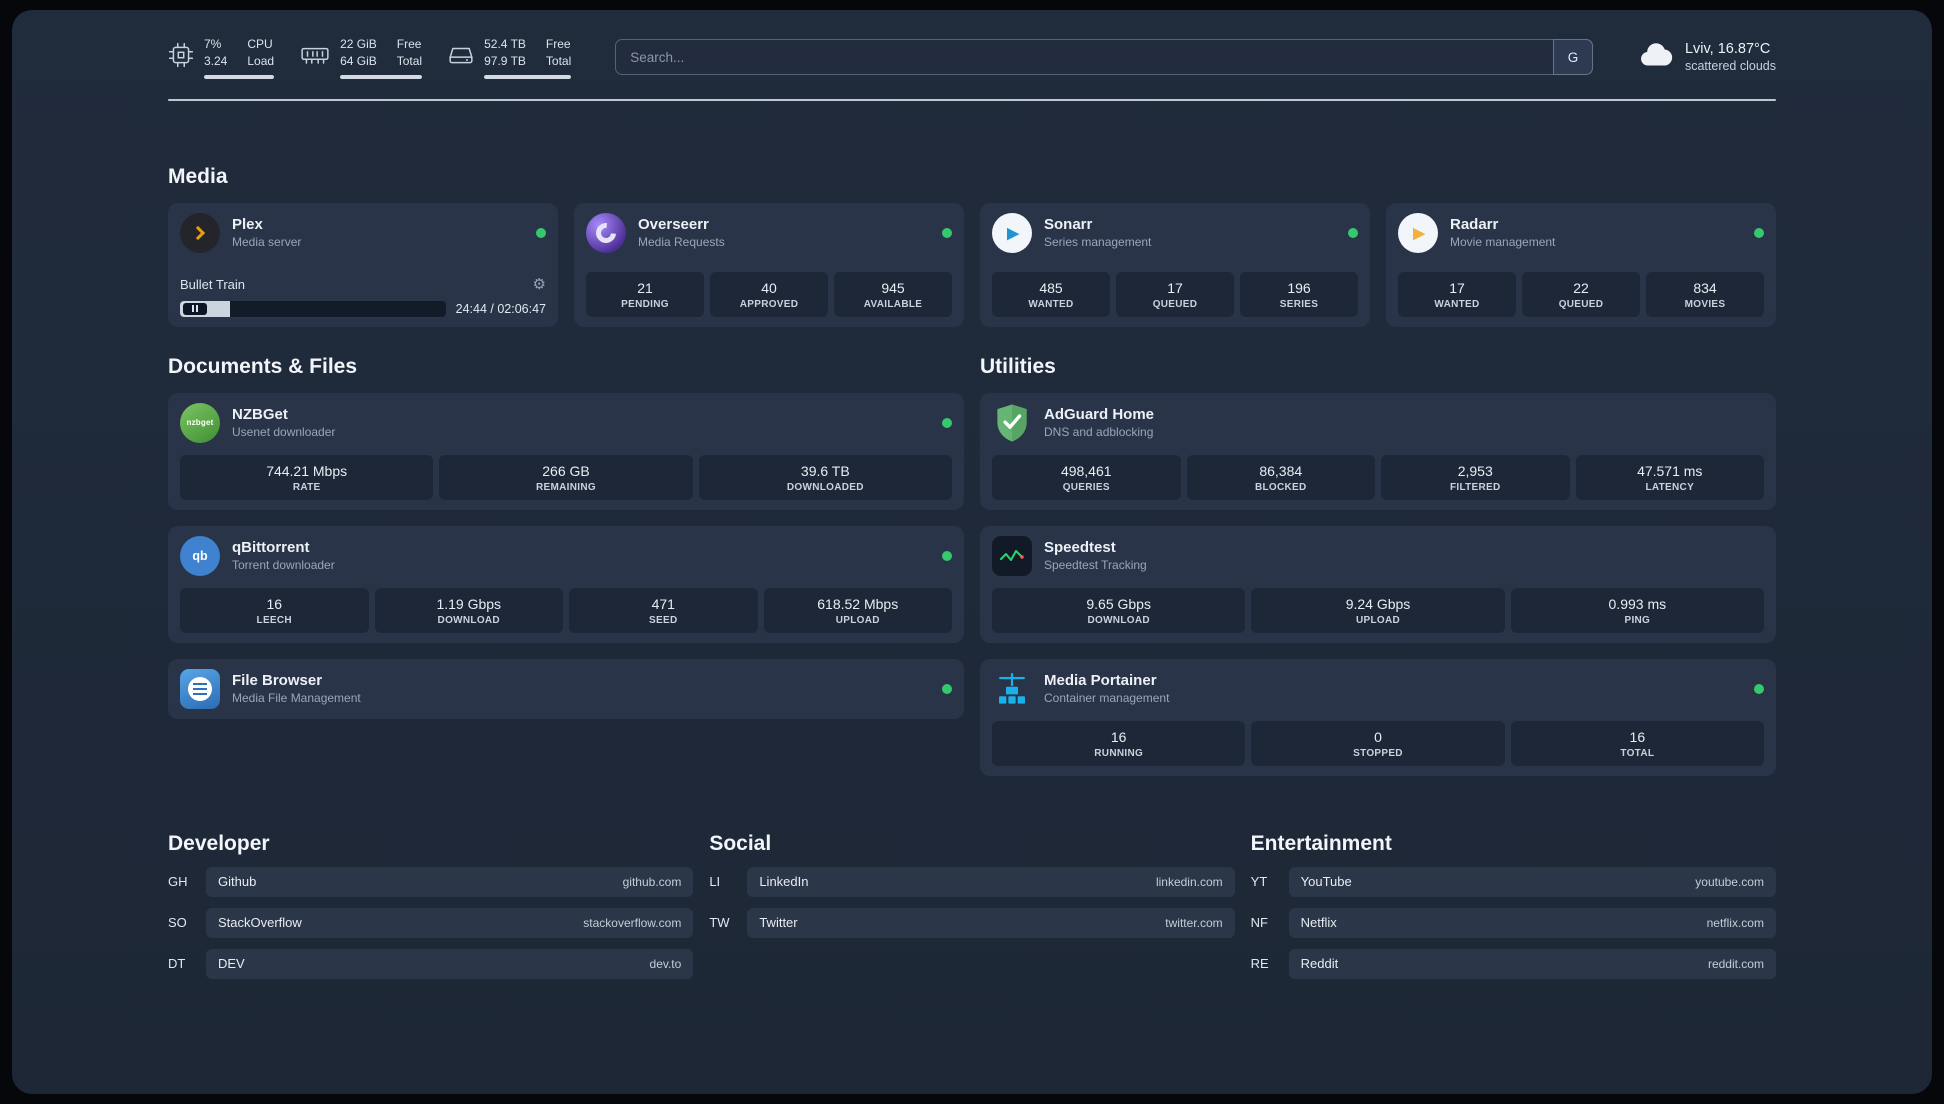 The width and height of the screenshot is (1944, 1104). Describe the element at coordinates (313, 308) in the screenshot. I see `playback-progress-bar` at that location.